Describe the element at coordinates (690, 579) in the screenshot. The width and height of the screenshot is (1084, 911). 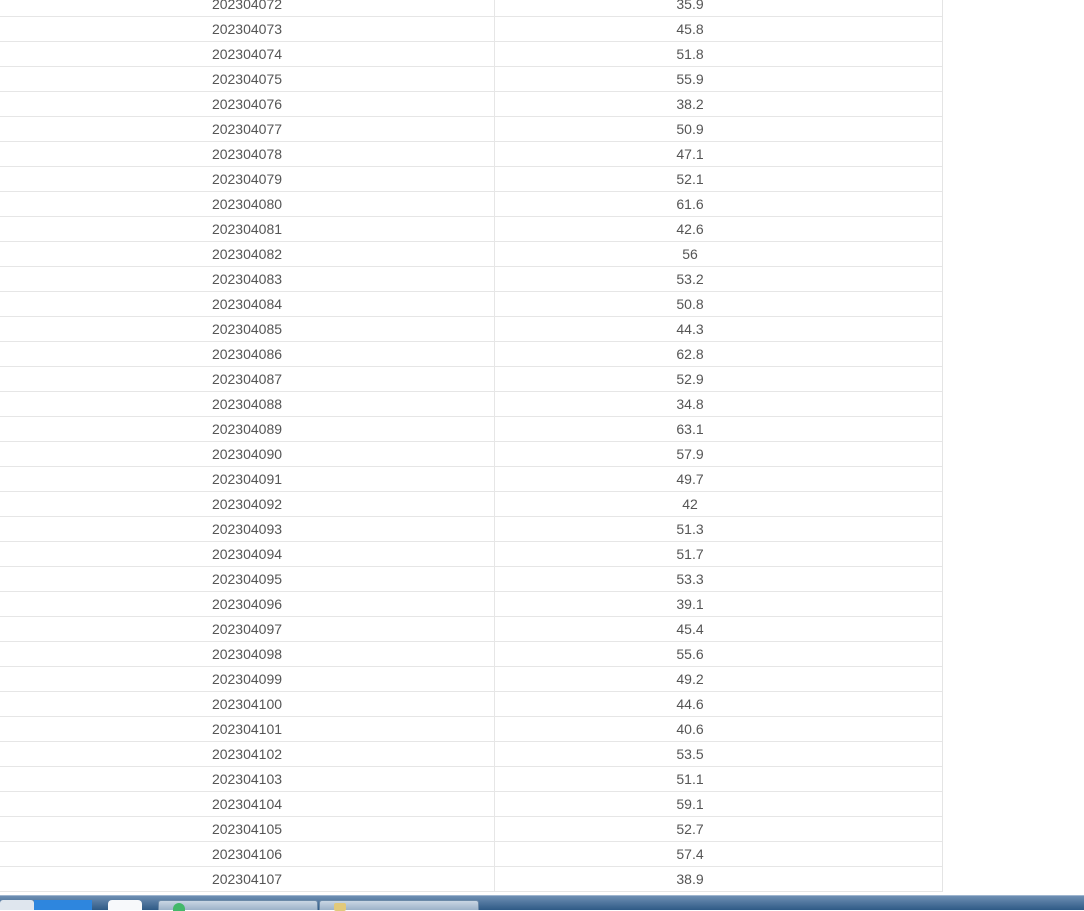
I see `value-cell: 53.3` at that location.